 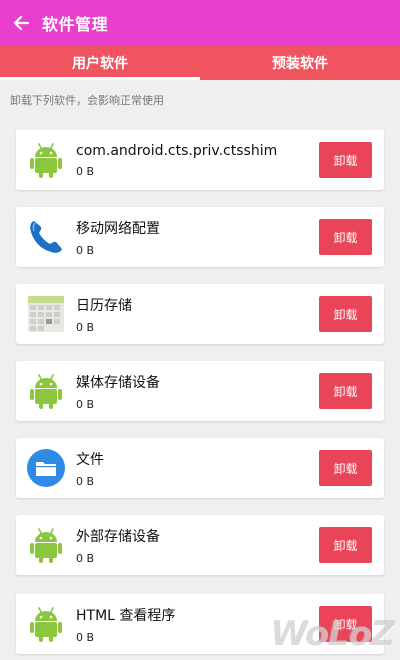 What do you see at coordinates (46, 314) in the screenshot?
I see `calendar-icon` at bounding box center [46, 314].